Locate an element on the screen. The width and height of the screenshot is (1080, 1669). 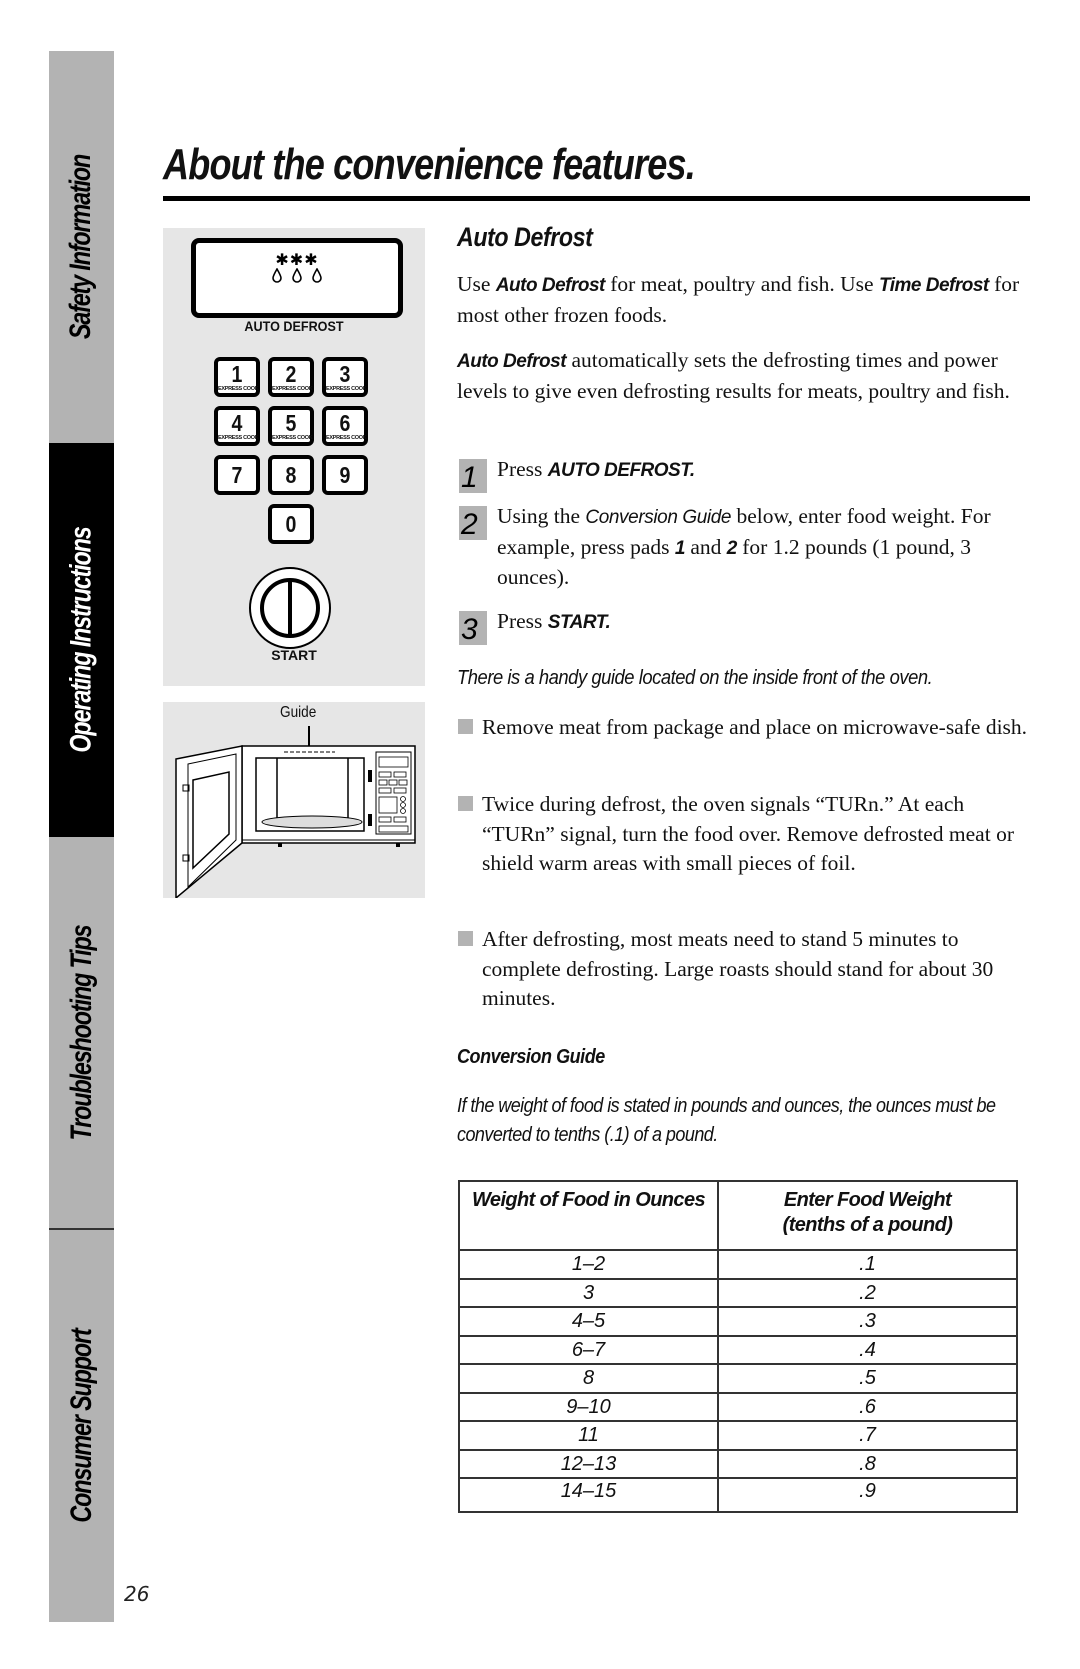
key-number: 2 is located at coordinates (291, 374).